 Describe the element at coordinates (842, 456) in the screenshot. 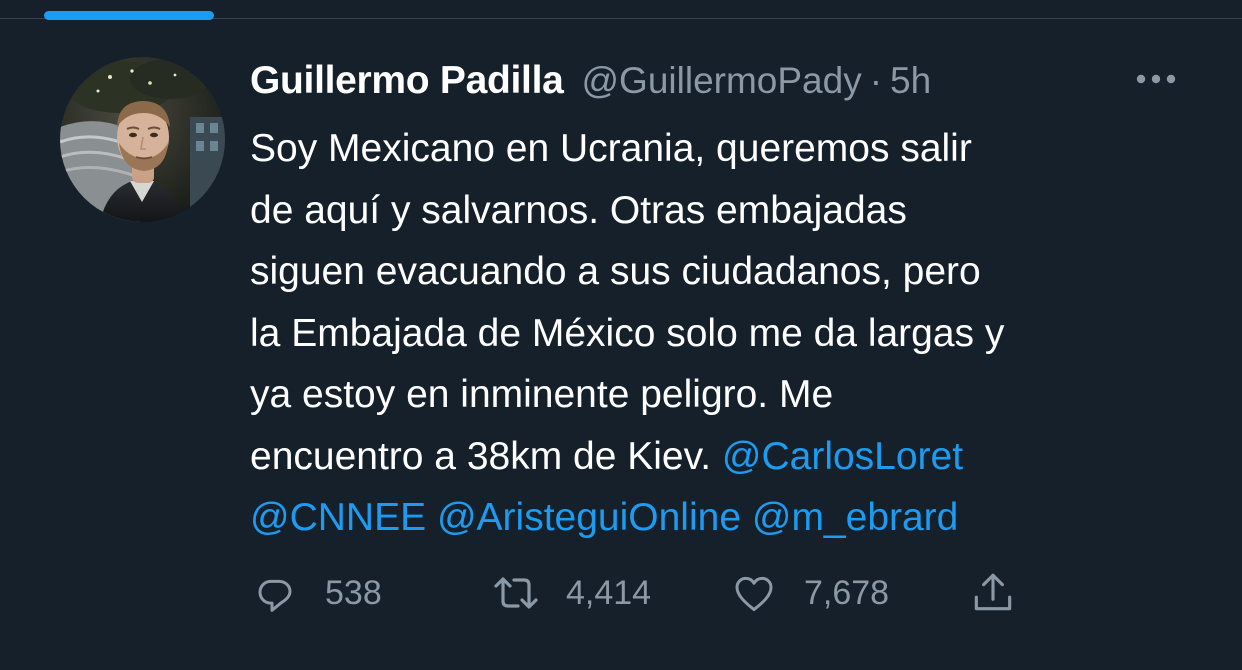

I see `mention-link: @CarlosLoret` at that location.